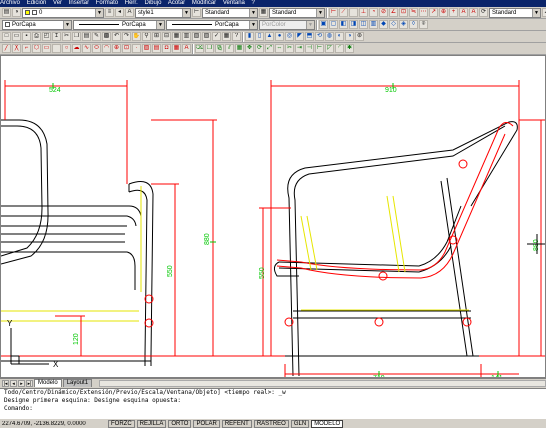 The height and width of the screenshot is (428, 546). What do you see at coordinates (37, 3) in the screenshot?
I see `menu-edicion: Edición` at bounding box center [37, 3].